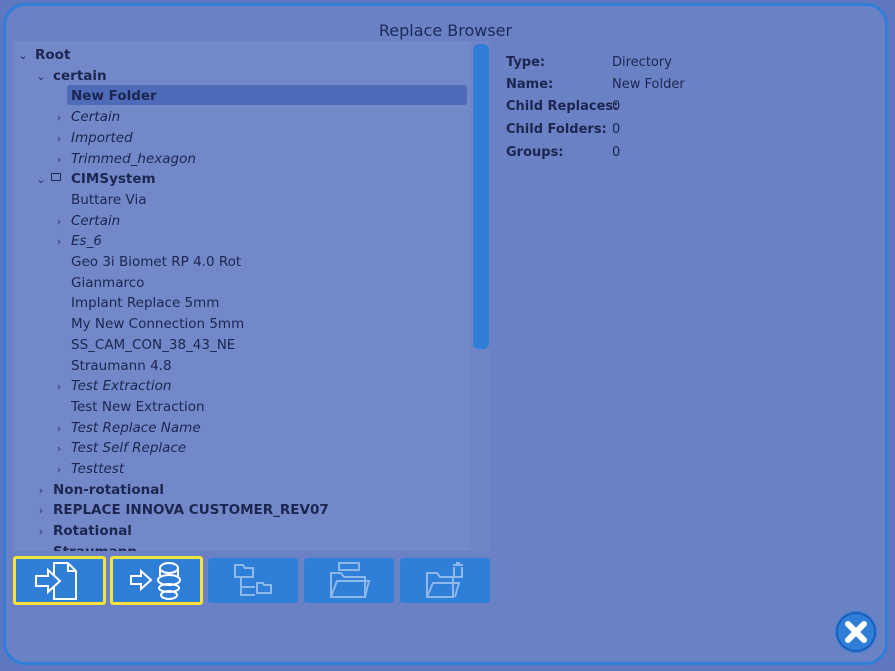  What do you see at coordinates (145, 303) in the screenshot?
I see `tree-item-label: Implant Replace 5mm` at bounding box center [145, 303].